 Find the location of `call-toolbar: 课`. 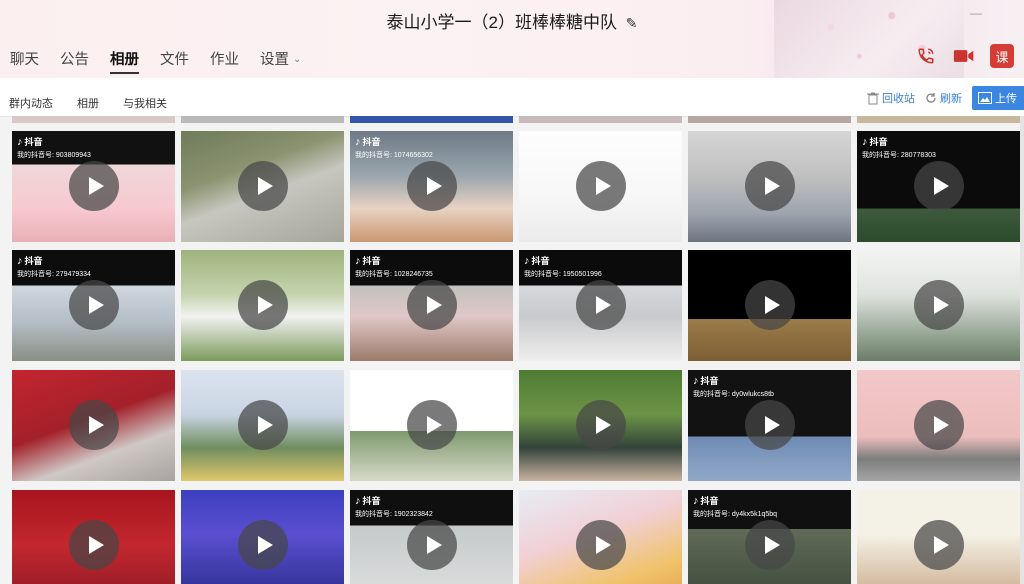

call-toolbar: 课 is located at coordinates (964, 56).